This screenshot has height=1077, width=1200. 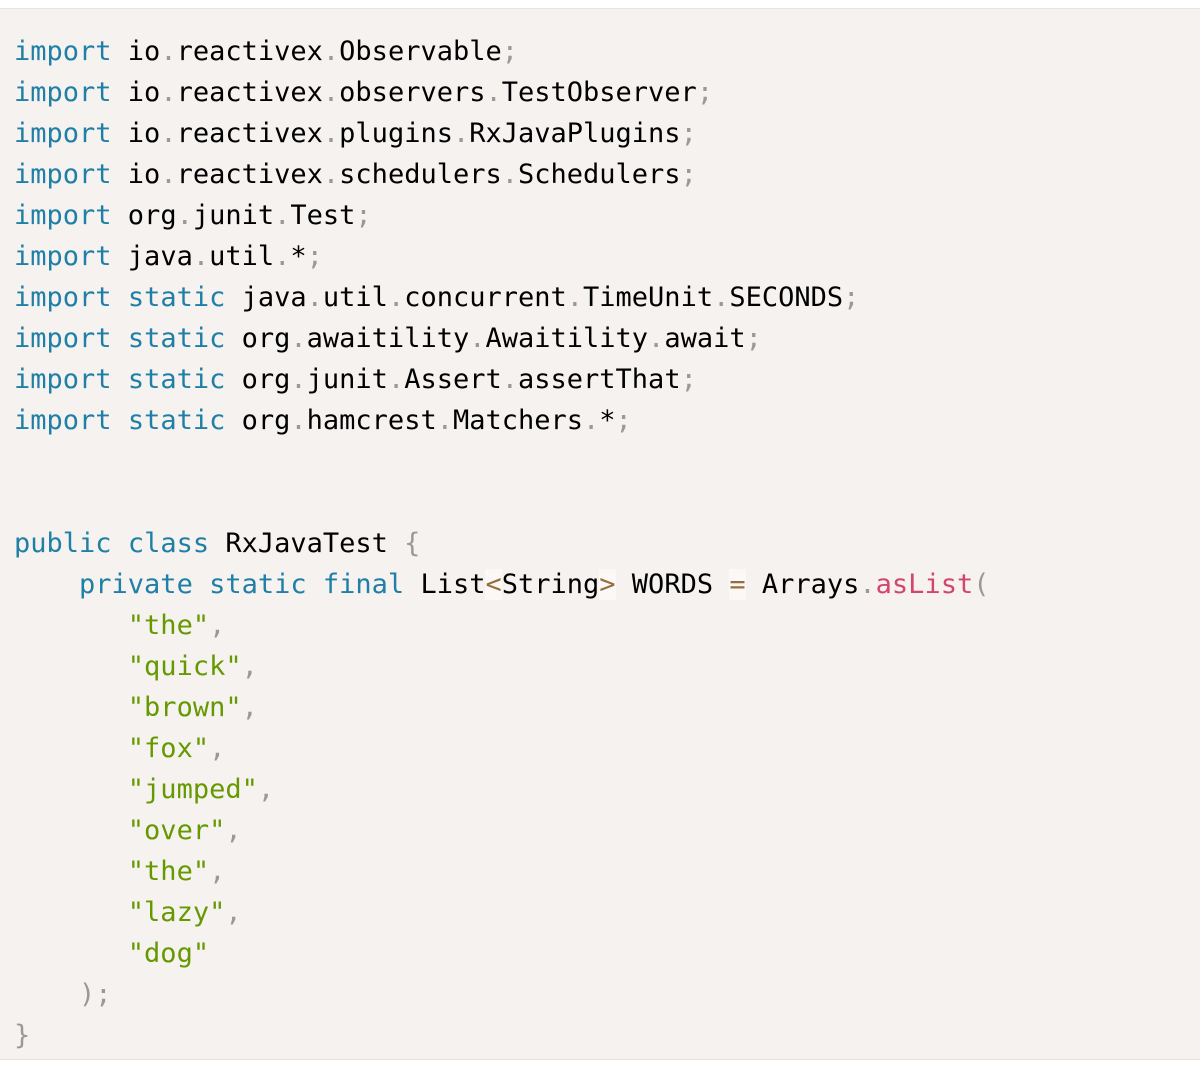 What do you see at coordinates (388, 338) in the screenshot?
I see `text-token: awaitility` at bounding box center [388, 338].